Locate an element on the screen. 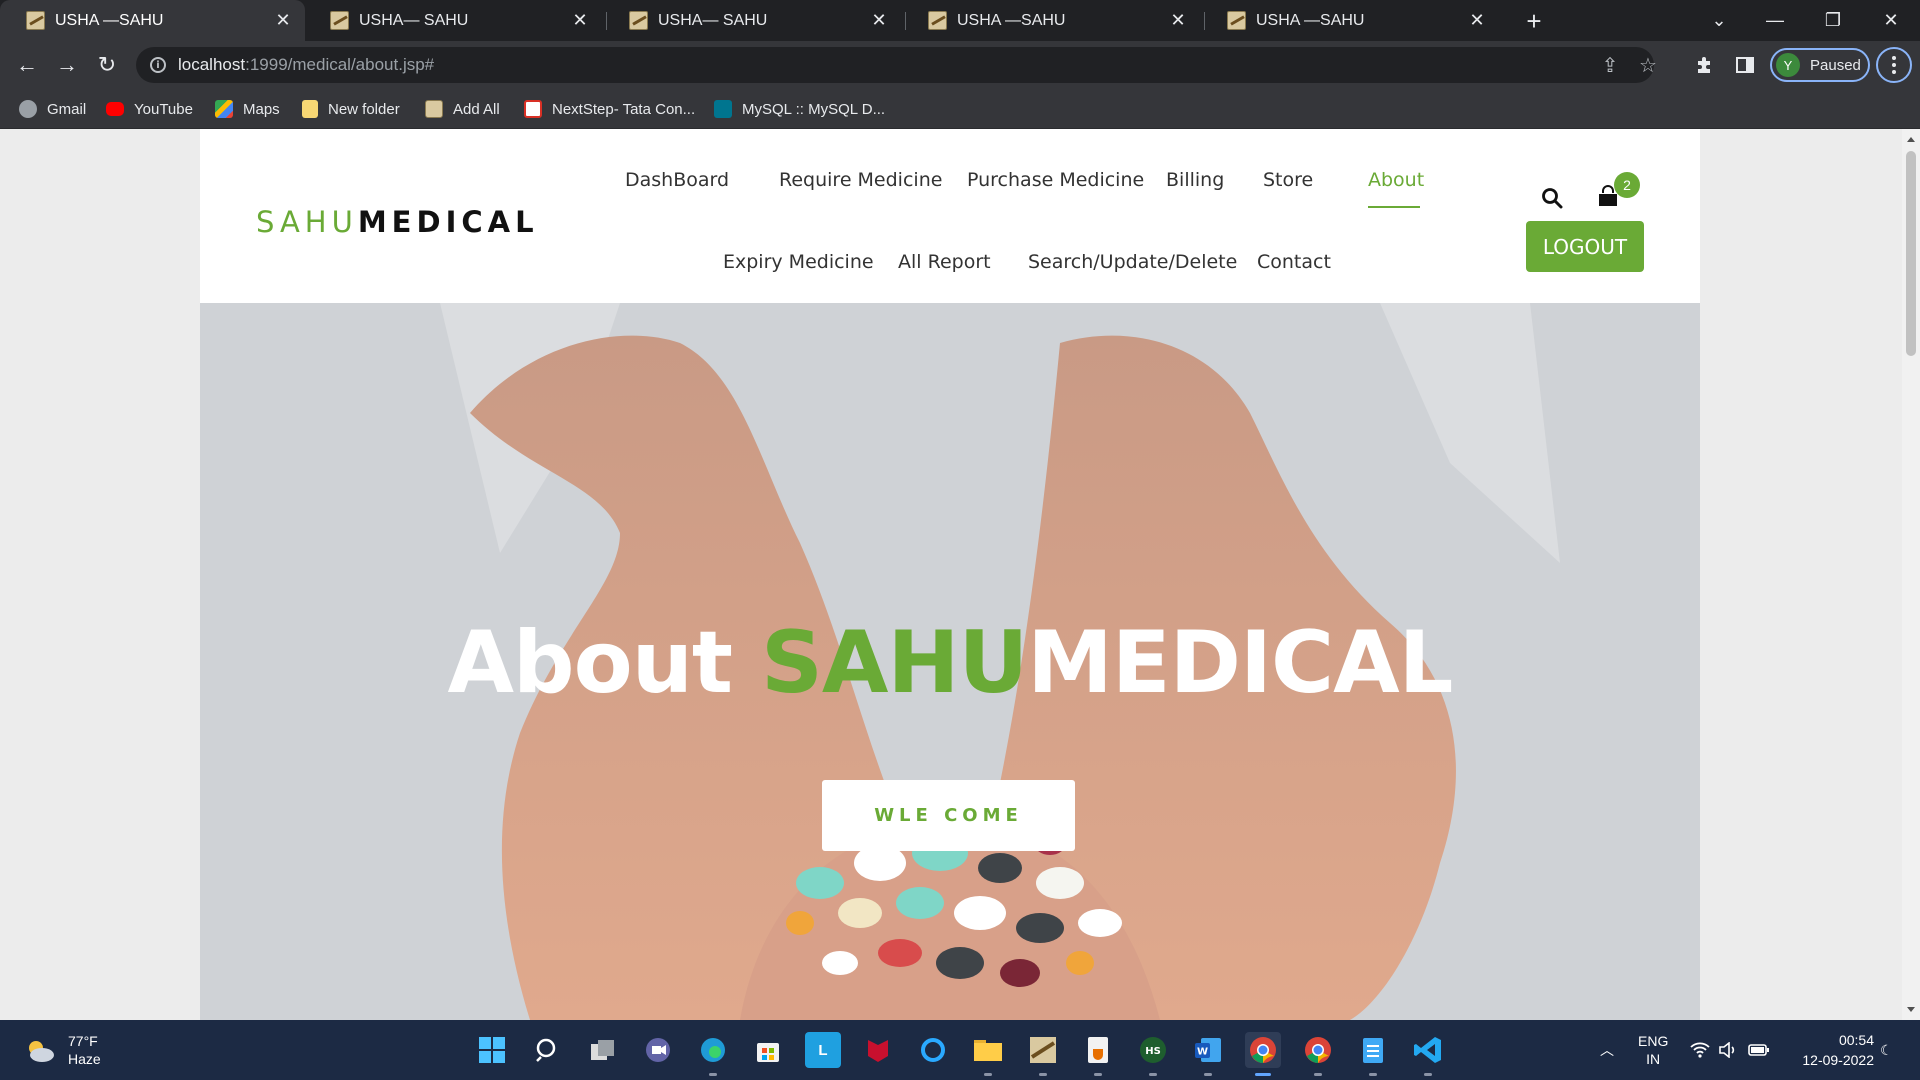 The height and width of the screenshot is (1080, 1920). bookmark-youtube: YouTube is located at coordinates (149, 109).